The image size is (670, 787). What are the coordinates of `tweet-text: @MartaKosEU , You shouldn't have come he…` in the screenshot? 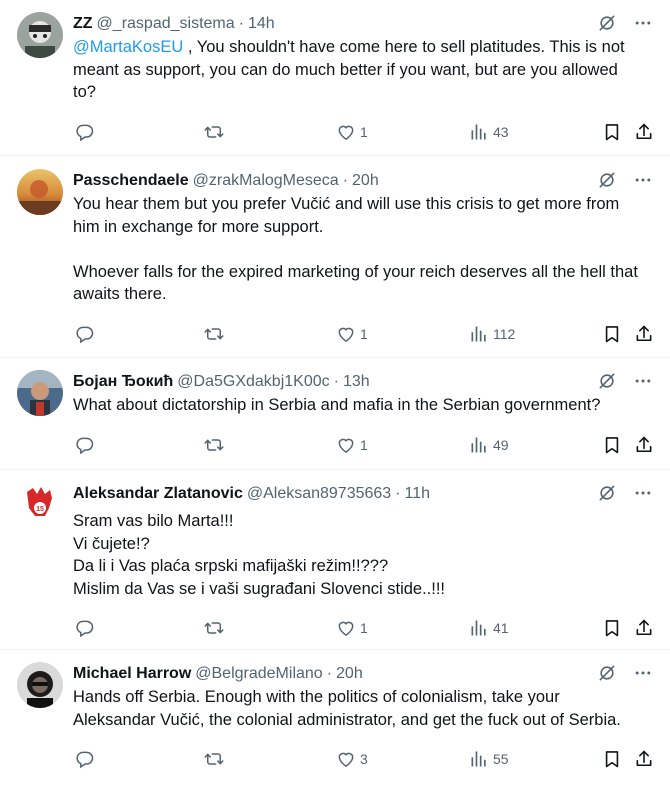 It's located at (363, 70).